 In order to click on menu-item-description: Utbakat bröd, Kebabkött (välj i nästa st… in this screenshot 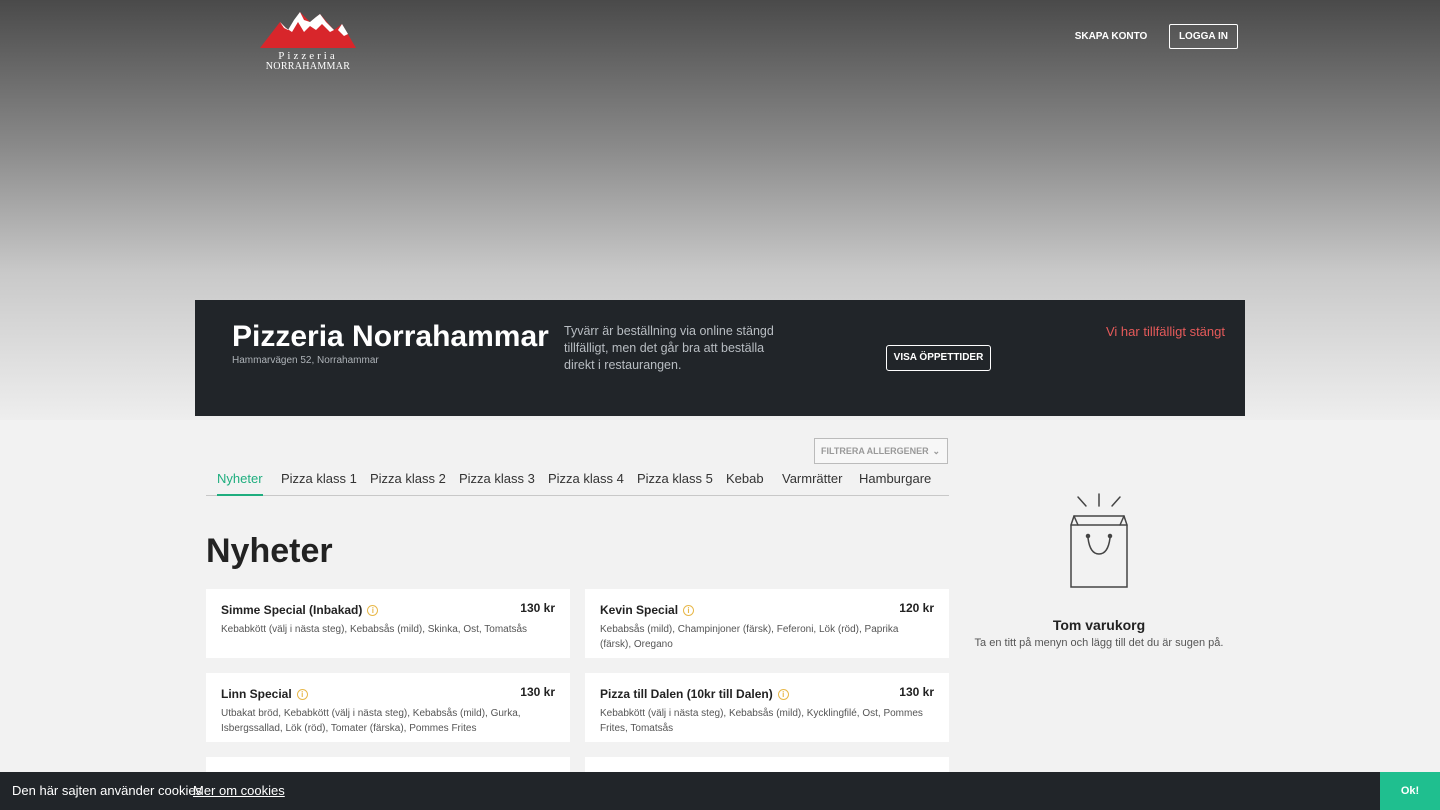, I will do `click(371, 721)`.